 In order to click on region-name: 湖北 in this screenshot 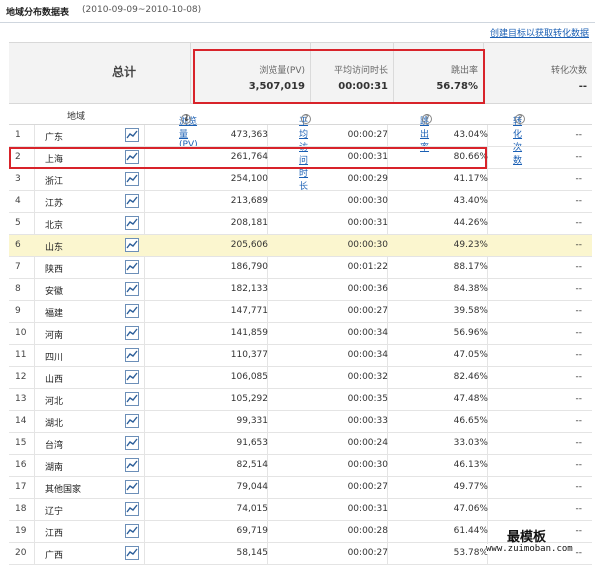, I will do `click(54, 424)`.